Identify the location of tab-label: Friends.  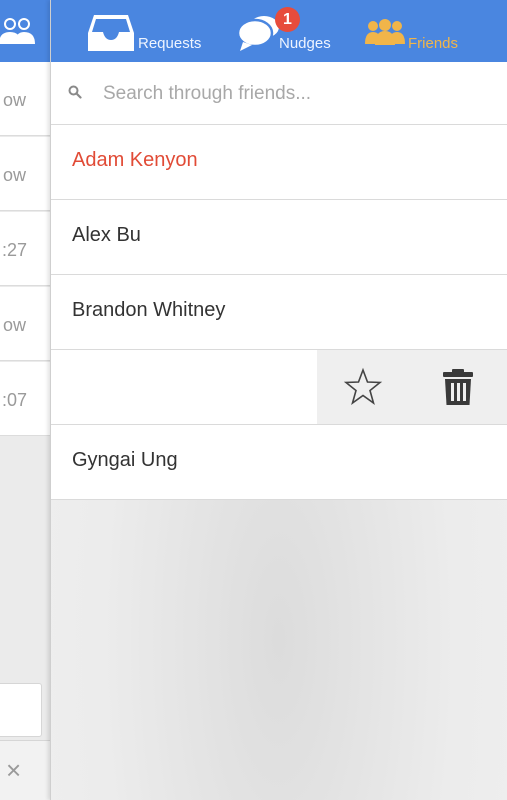
(433, 43).